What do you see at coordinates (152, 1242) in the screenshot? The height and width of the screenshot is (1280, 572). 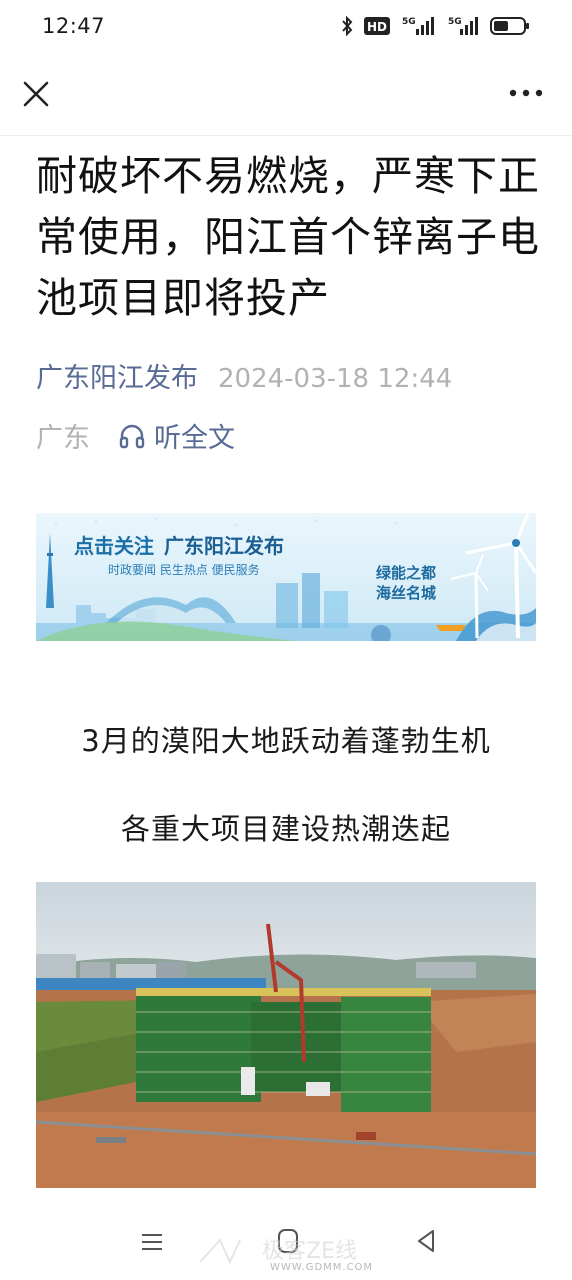 I see `menu-icon` at bounding box center [152, 1242].